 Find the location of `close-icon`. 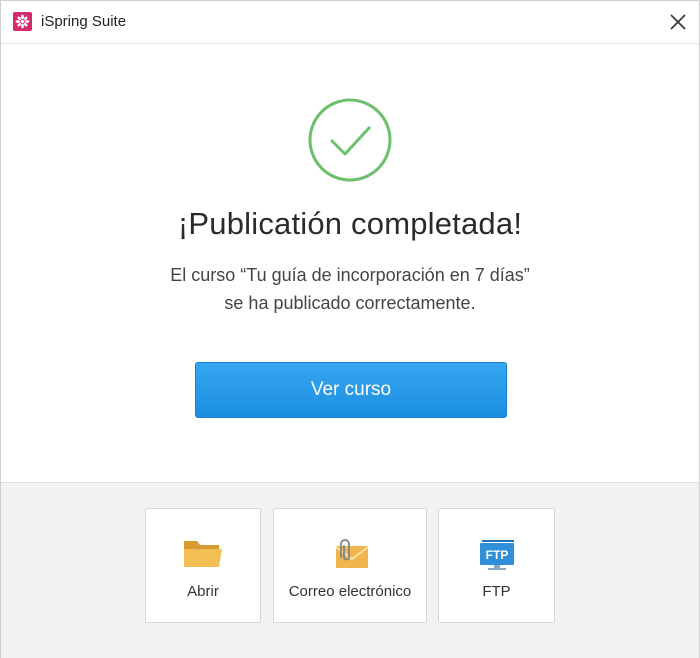

close-icon is located at coordinates (678, 22).